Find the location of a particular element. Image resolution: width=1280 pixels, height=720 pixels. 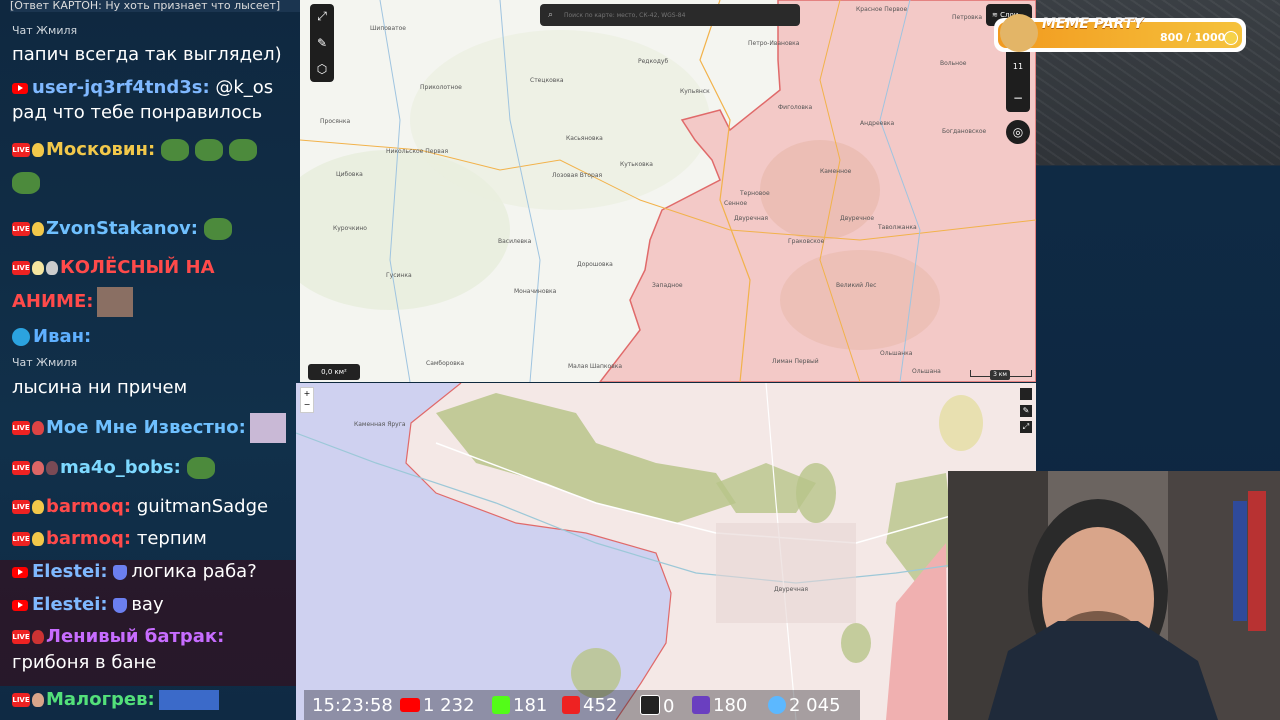

chat-username: Иван: is located at coordinates (62, 336).